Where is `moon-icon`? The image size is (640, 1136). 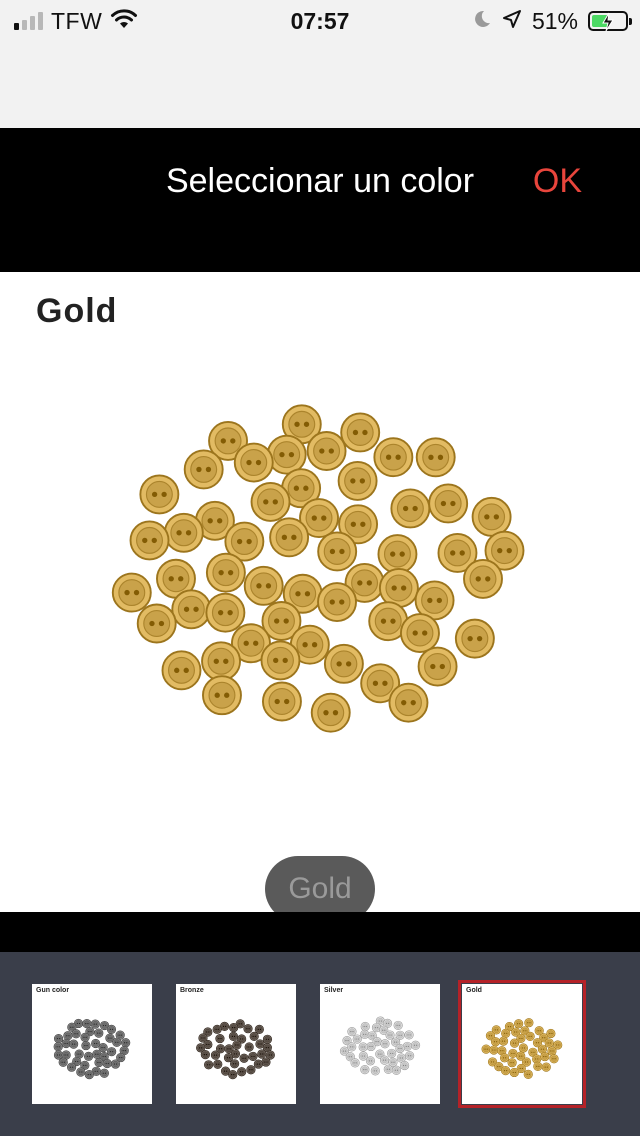
moon-icon is located at coordinates (482, 21).